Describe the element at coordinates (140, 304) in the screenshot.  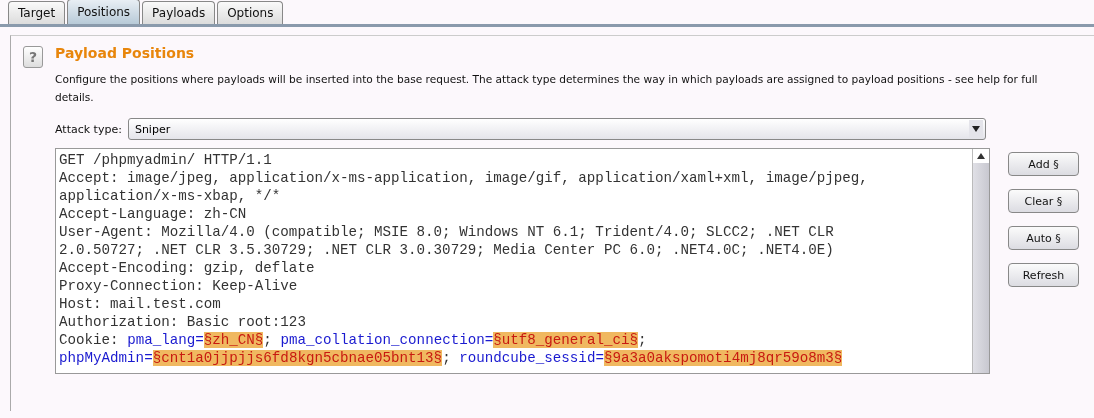
I see `code-line: Host: mail.test.com` at that location.